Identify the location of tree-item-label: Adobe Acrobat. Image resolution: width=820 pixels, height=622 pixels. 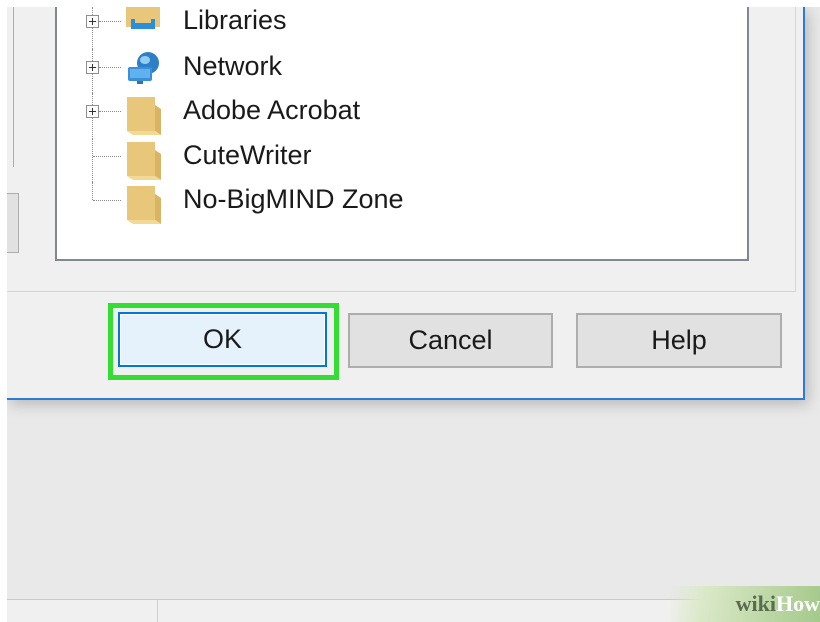
(272, 110).